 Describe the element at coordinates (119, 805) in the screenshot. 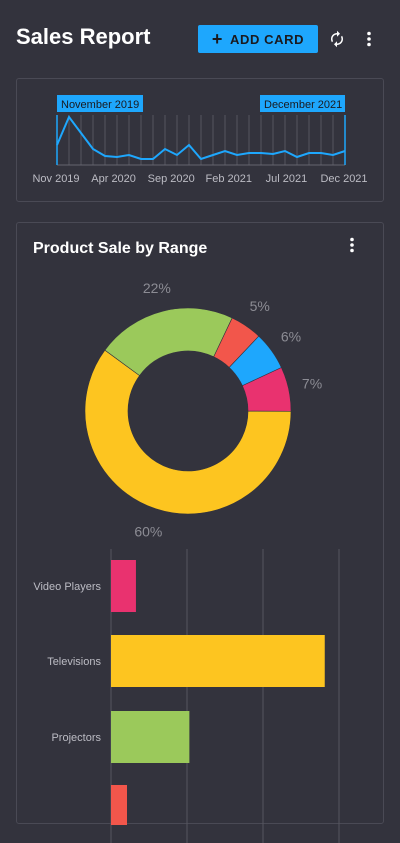

I see `bar-partial` at that location.